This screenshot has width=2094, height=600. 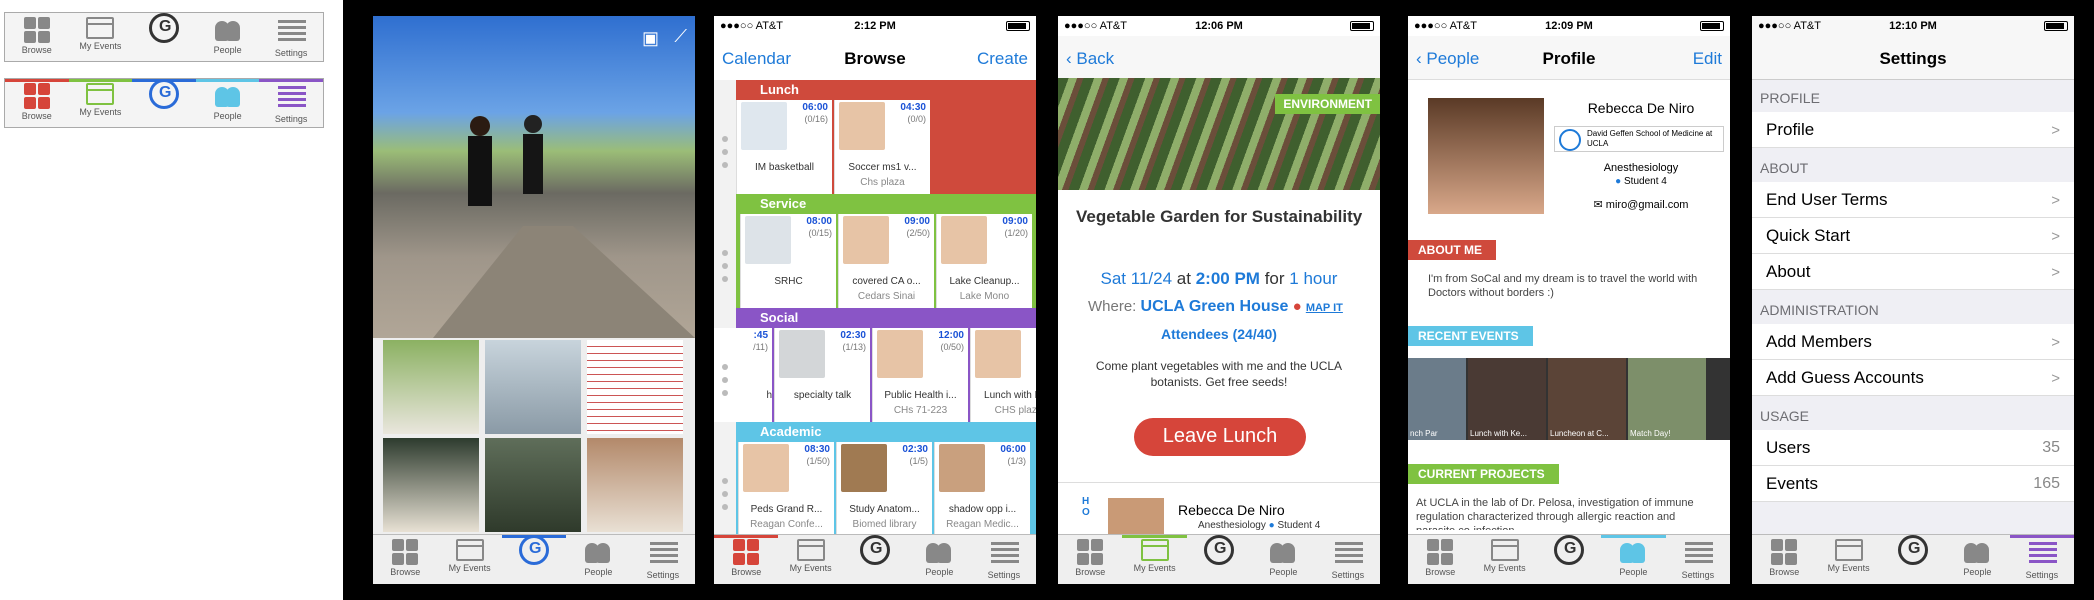 I want to click on event-card: 09:00 (2/50) covered CA o... Cedars Sinai, so click(x=886, y=261).